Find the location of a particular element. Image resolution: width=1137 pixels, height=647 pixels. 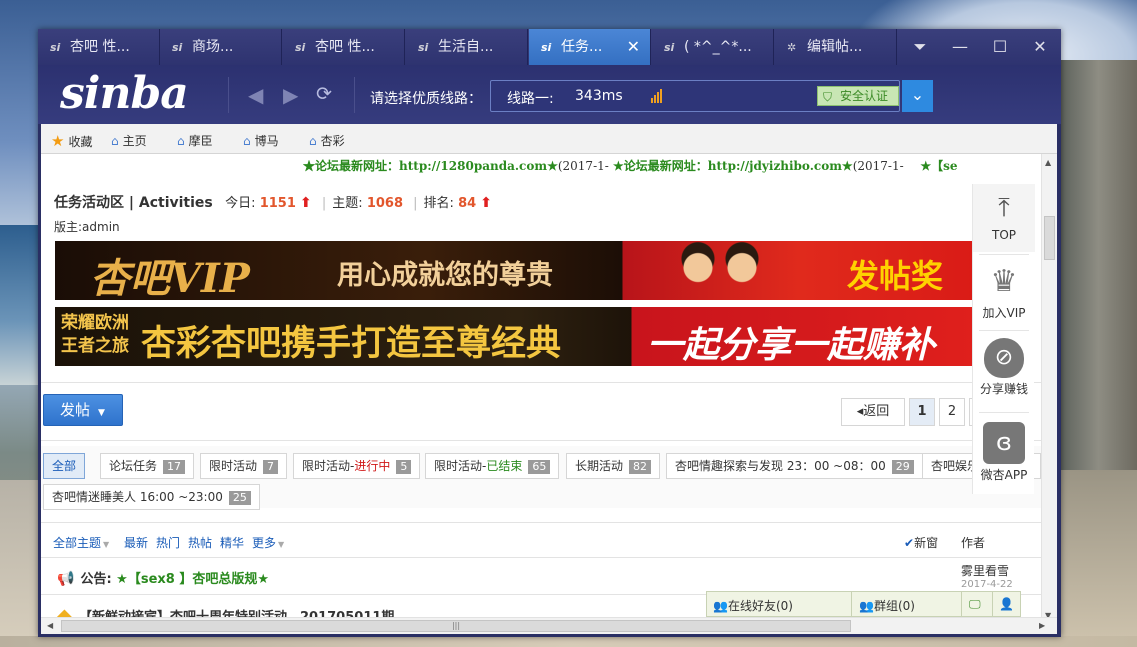

notice-date: 2017-4-22 is located at coordinates (987, 584).